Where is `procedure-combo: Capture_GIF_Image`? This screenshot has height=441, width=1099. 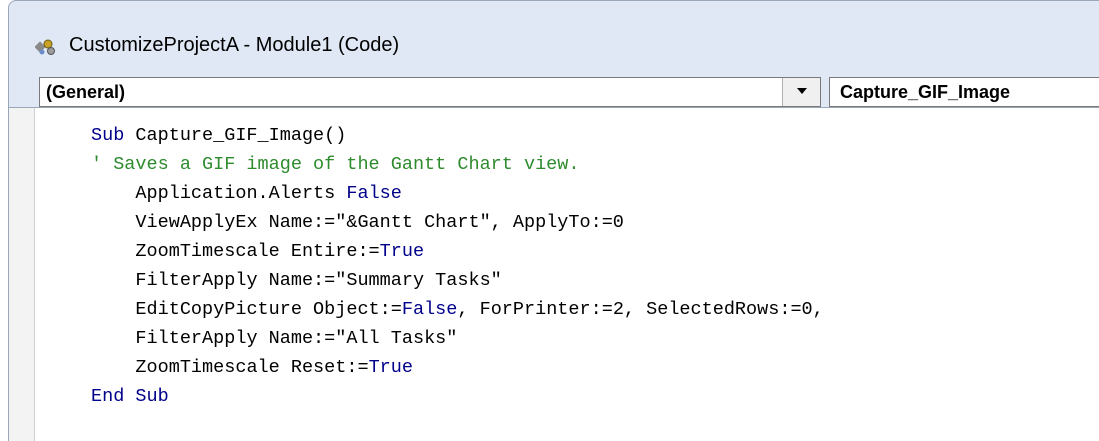
procedure-combo: Capture_GIF_Image is located at coordinates (964, 92).